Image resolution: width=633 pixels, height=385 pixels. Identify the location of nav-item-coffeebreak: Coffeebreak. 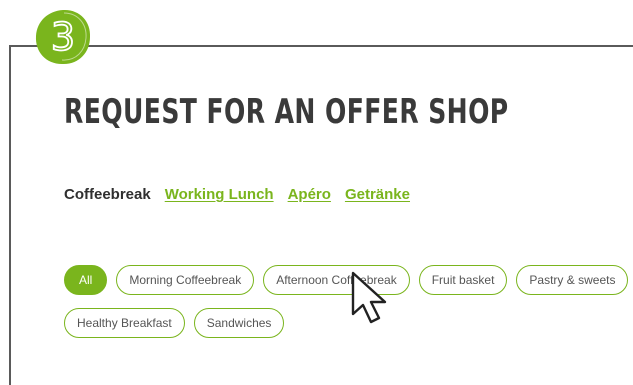
(107, 194).